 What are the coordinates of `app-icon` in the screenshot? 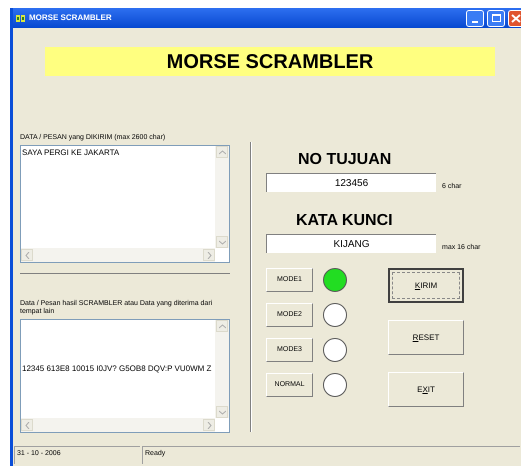 It's located at (21, 18).